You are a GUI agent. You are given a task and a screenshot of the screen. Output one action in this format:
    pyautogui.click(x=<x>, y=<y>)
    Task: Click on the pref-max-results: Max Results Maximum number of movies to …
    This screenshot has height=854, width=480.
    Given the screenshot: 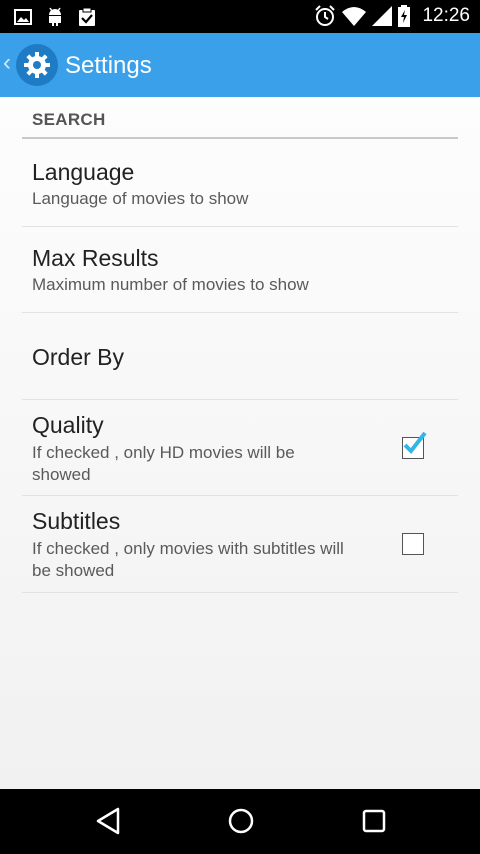 What is the action you would take?
    pyautogui.click(x=240, y=269)
    